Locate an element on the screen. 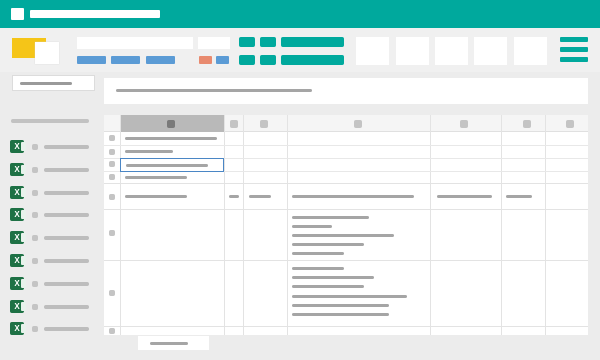  window-title is located at coordinates (95, 14).